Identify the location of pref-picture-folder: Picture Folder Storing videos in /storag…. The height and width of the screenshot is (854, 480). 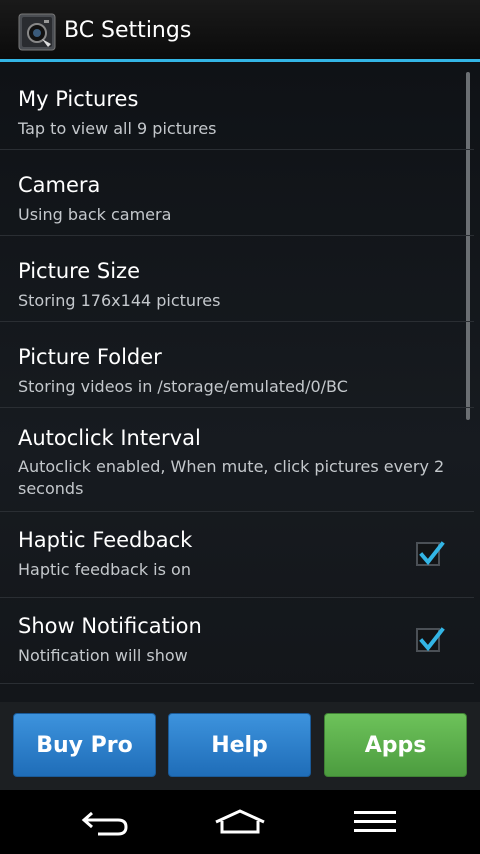
(237, 365).